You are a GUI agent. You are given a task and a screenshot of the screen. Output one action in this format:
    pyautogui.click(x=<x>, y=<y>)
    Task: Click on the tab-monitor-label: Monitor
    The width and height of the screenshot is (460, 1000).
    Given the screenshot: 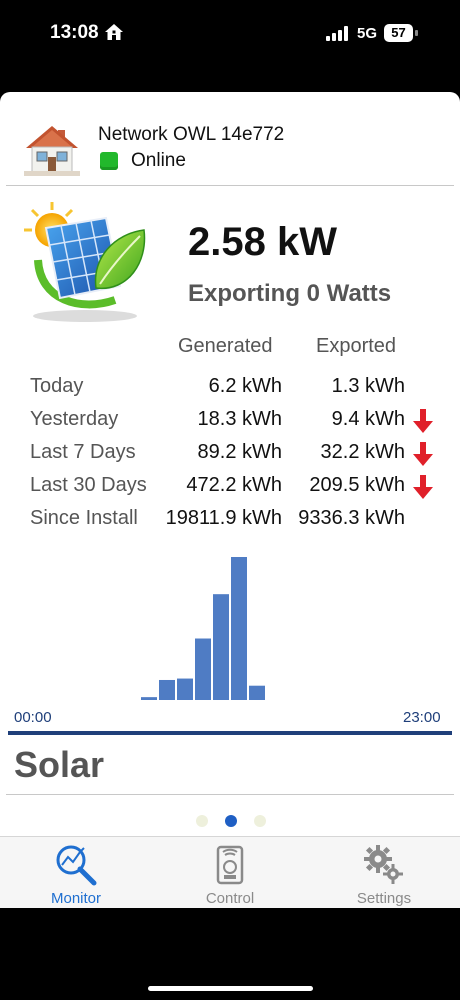 What is the action you would take?
    pyautogui.click(x=76, y=898)
    